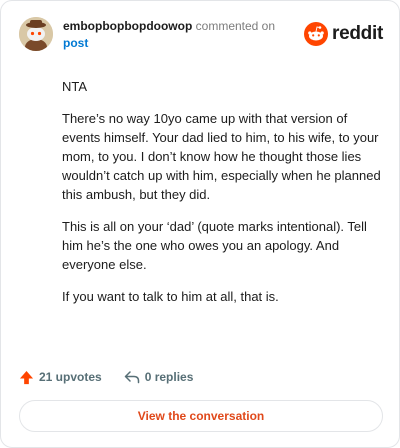 This screenshot has width=400, height=448. I want to click on upvote-arrow-icon, so click(26, 377).